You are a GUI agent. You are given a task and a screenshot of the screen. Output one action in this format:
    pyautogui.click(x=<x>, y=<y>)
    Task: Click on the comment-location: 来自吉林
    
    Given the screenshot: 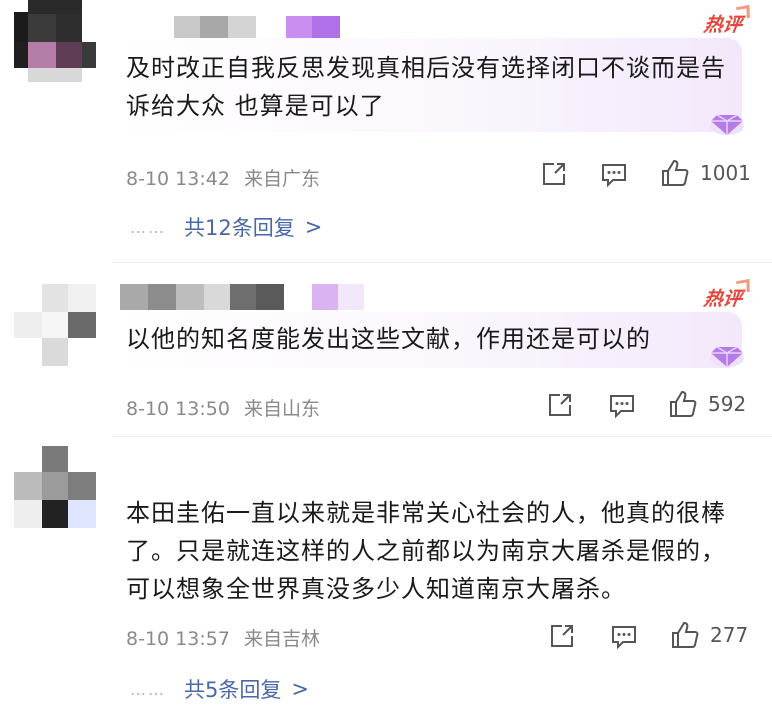 What is the action you would take?
    pyautogui.click(x=281, y=639)
    